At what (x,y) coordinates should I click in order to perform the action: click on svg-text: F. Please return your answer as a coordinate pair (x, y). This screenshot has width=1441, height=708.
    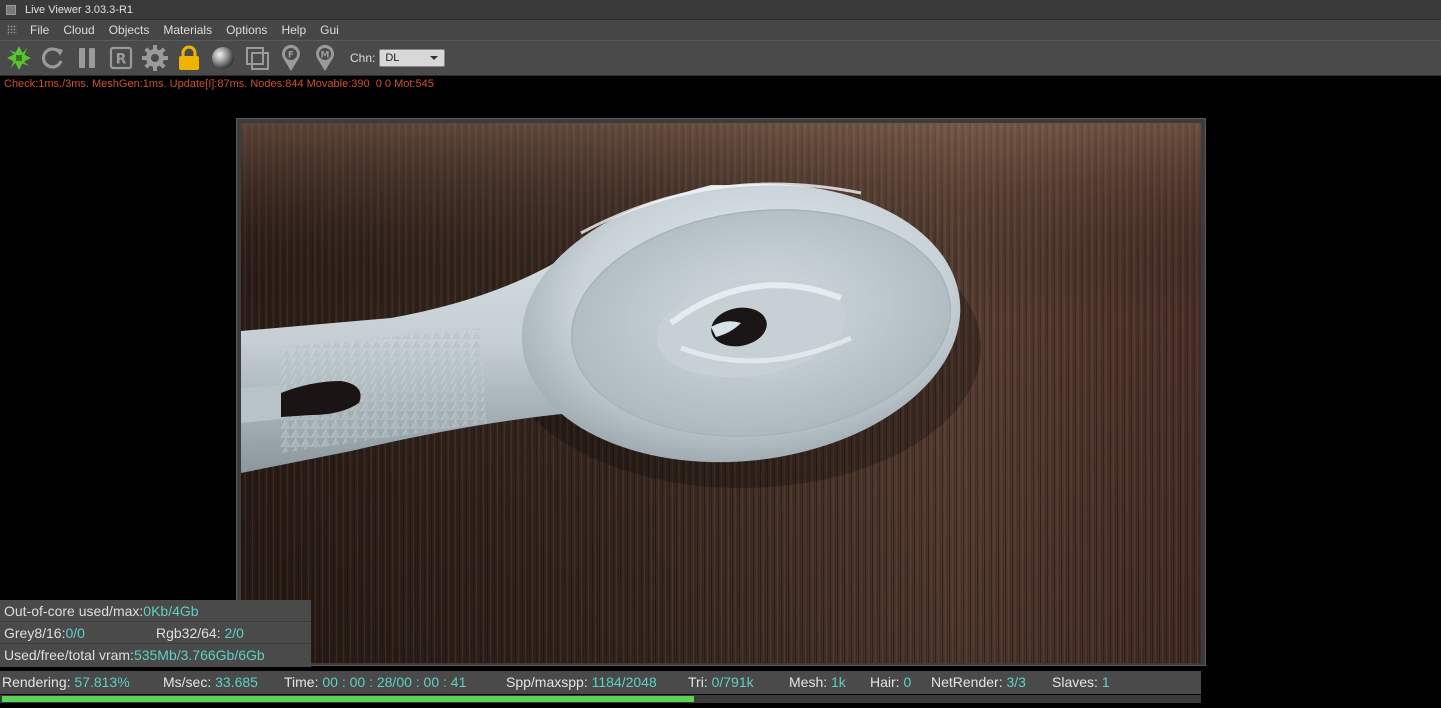
    Looking at the image, I should click on (291, 56).